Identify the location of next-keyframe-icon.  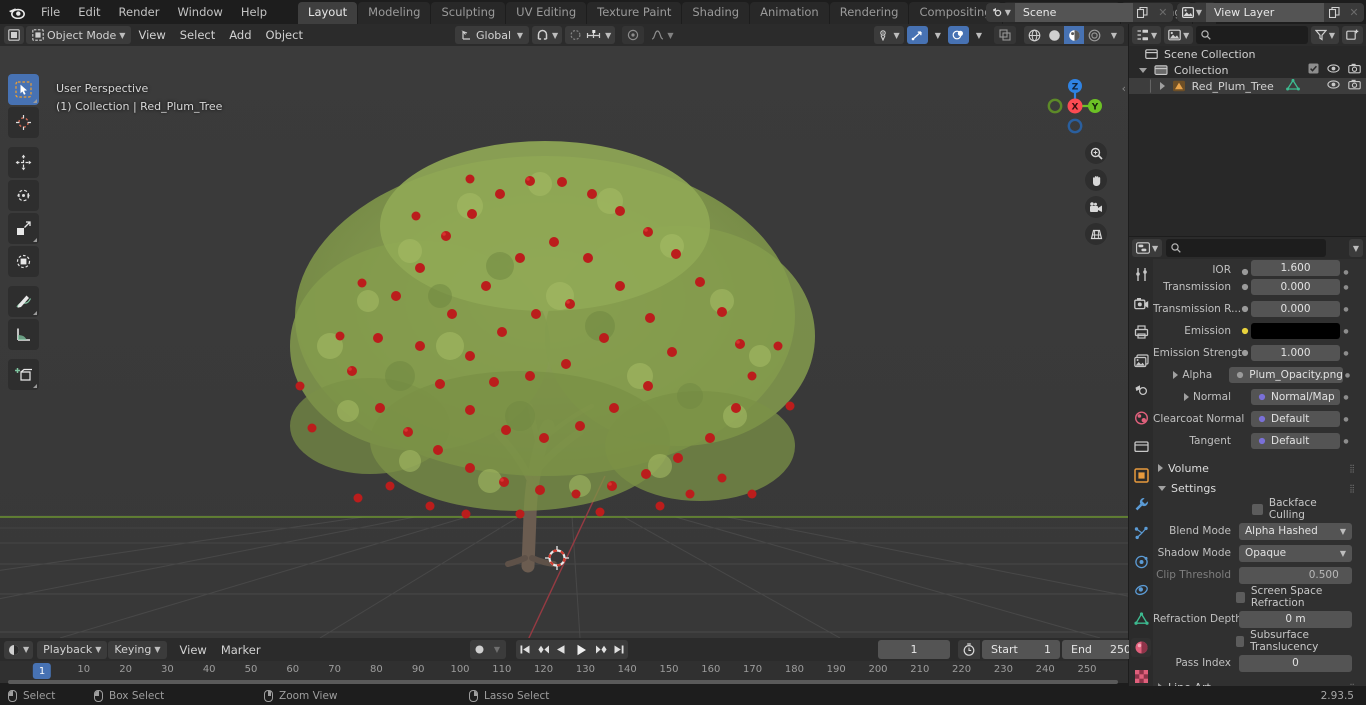
(601, 649).